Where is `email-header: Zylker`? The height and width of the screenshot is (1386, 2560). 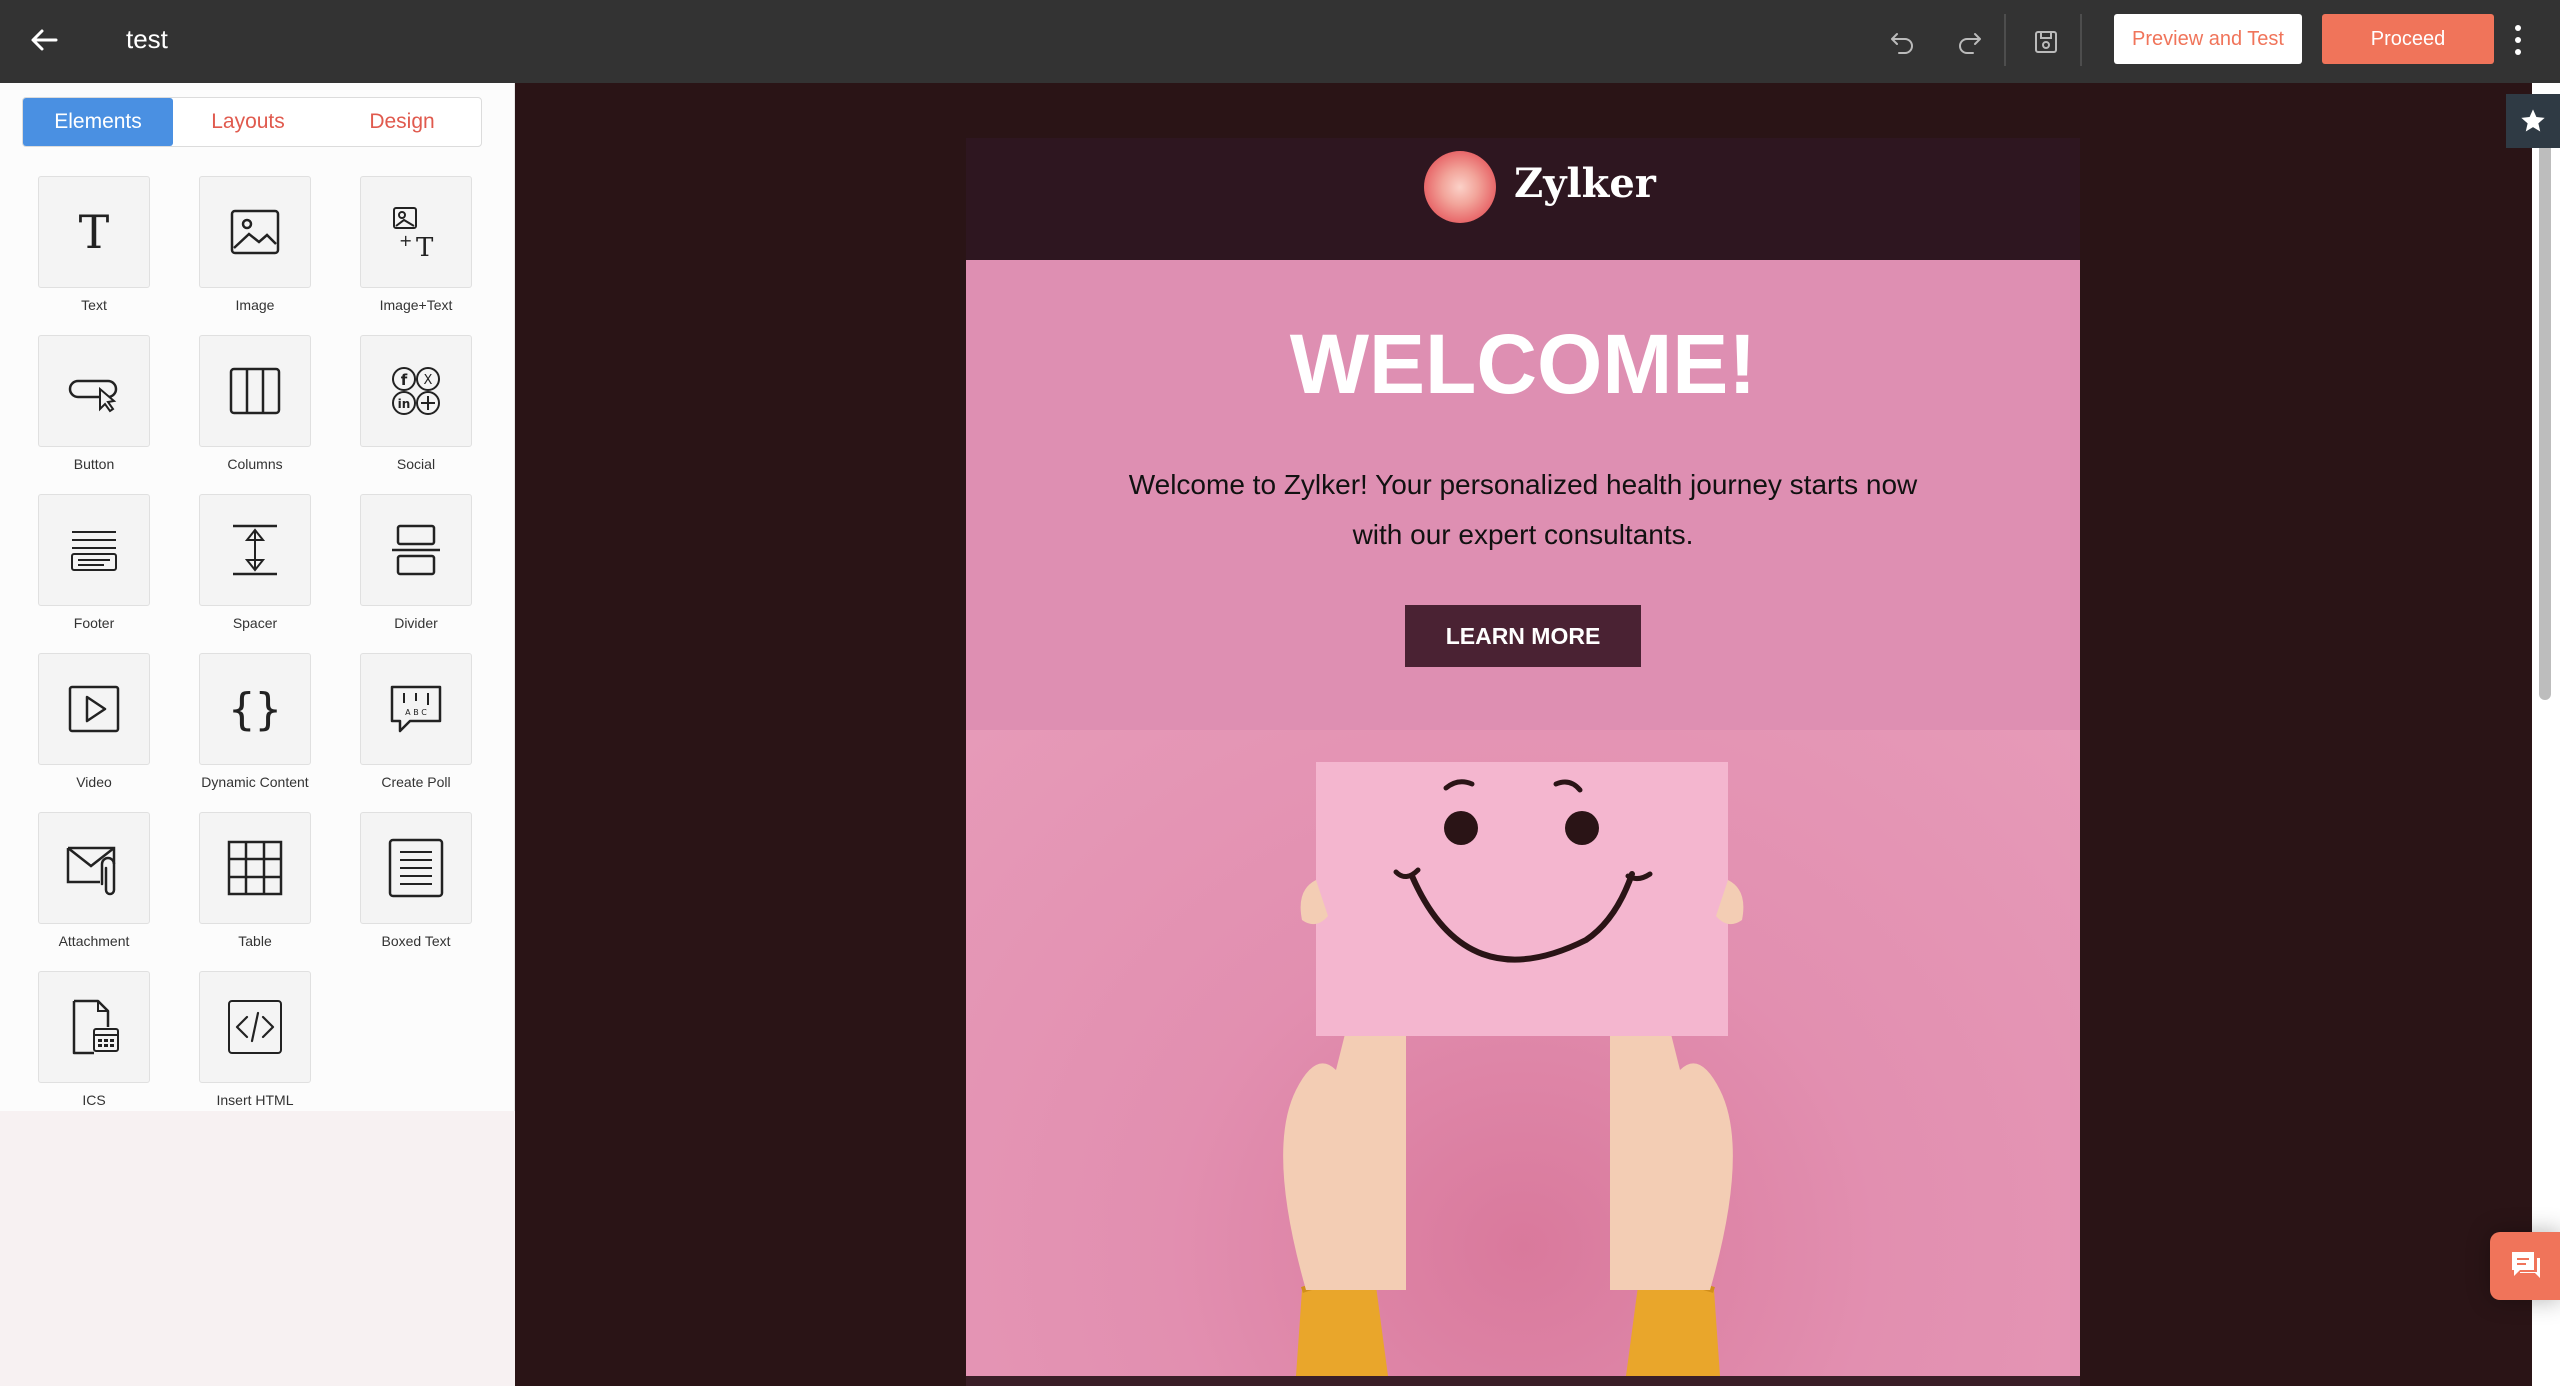 email-header: Zylker is located at coordinates (1523, 199).